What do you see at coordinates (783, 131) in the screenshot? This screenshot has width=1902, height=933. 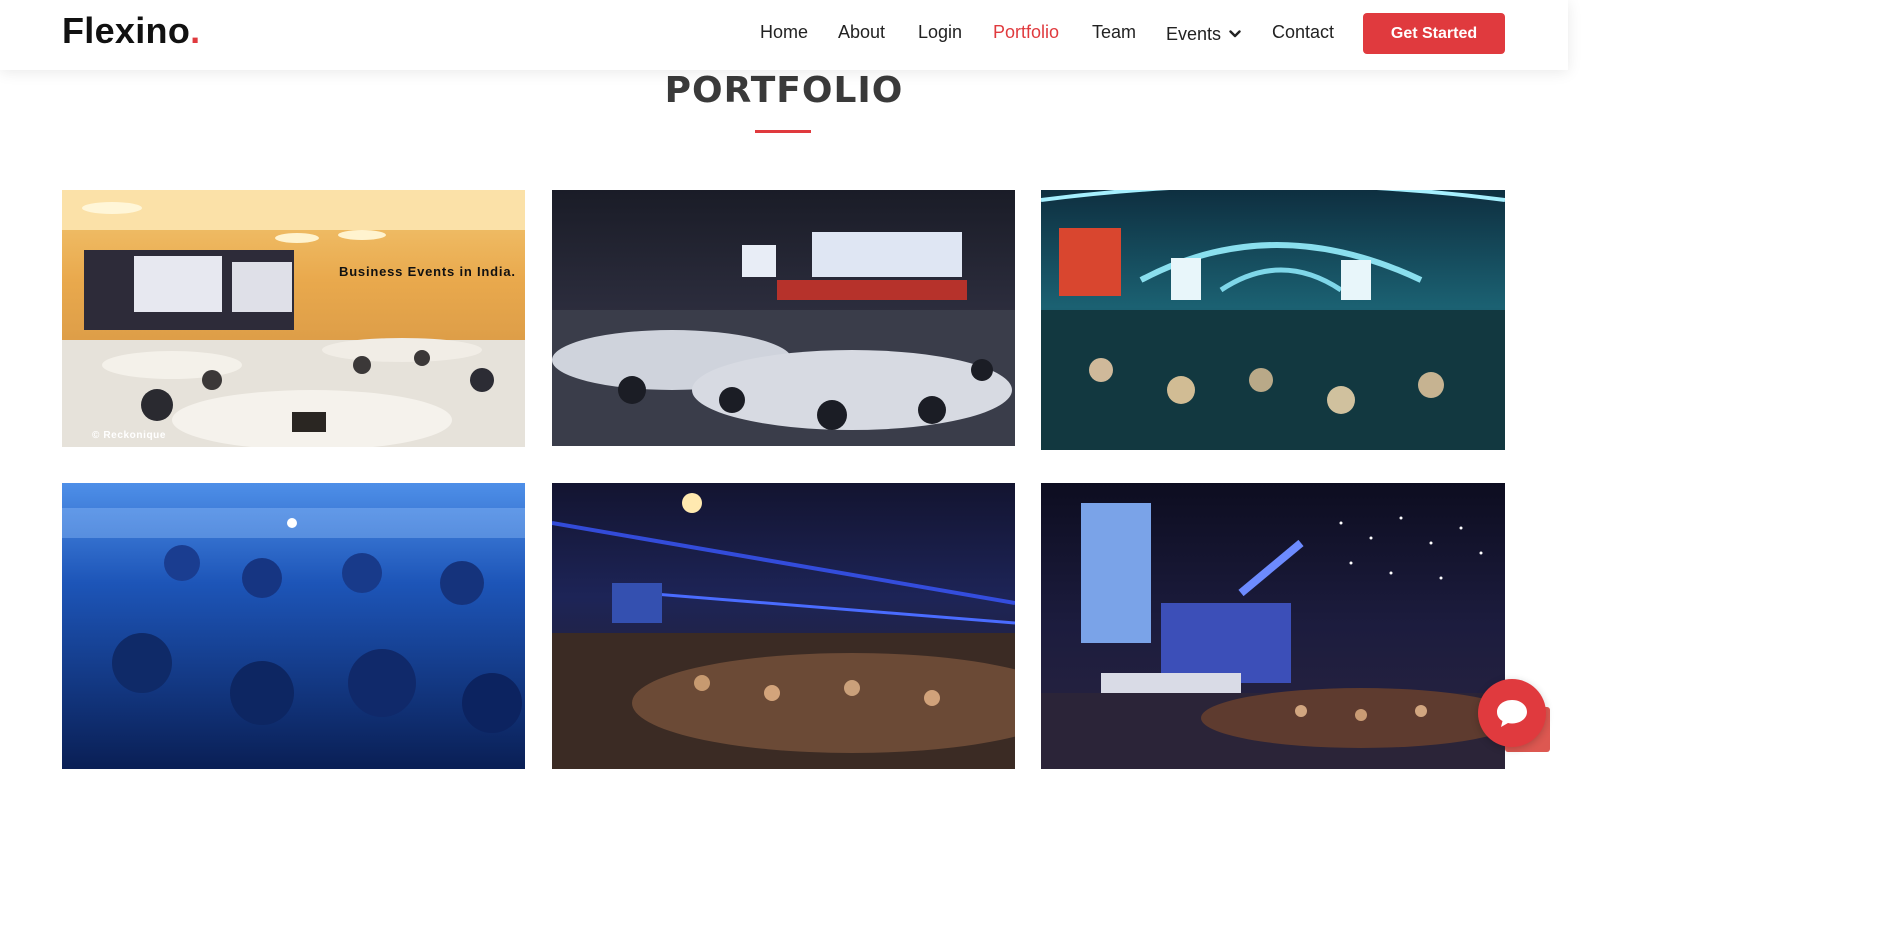 I see `title-underline` at bounding box center [783, 131].